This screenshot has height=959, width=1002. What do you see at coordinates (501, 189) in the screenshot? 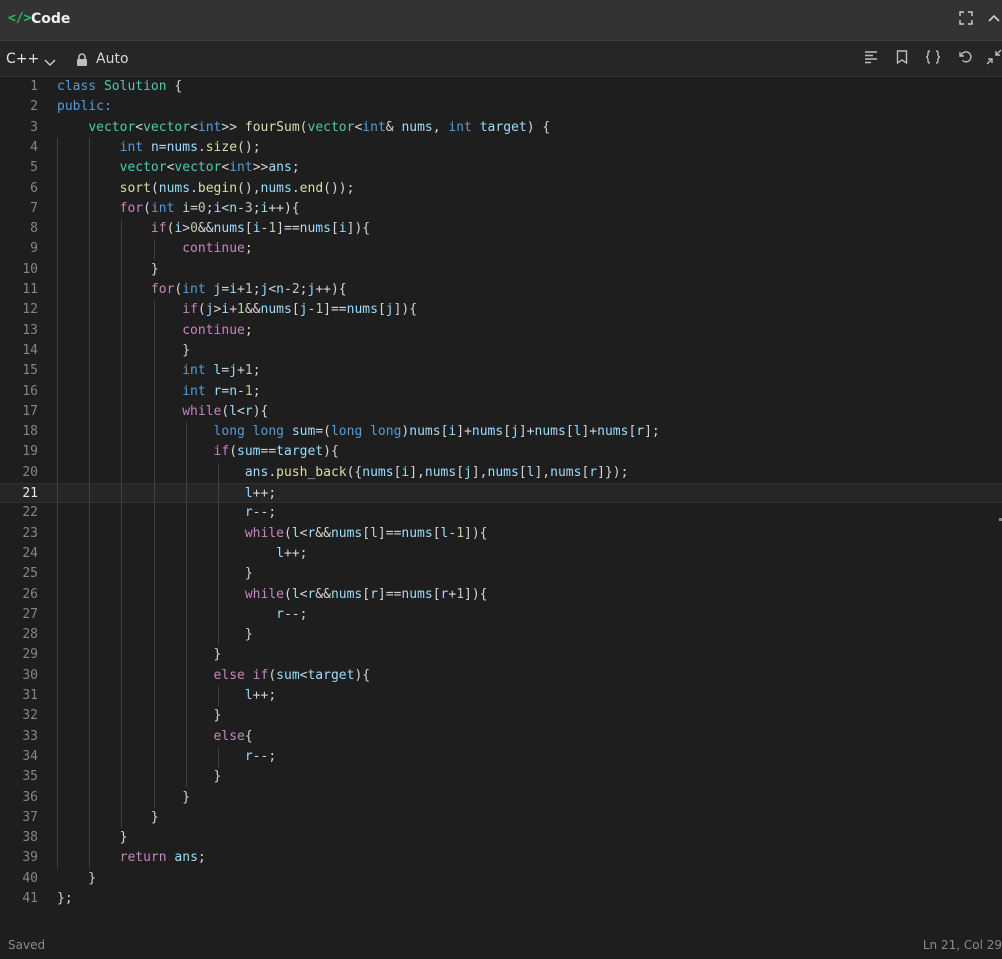
I see `code-line: 6 sort(nums.begin(),nums.end());` at bounding box center [501, 189].